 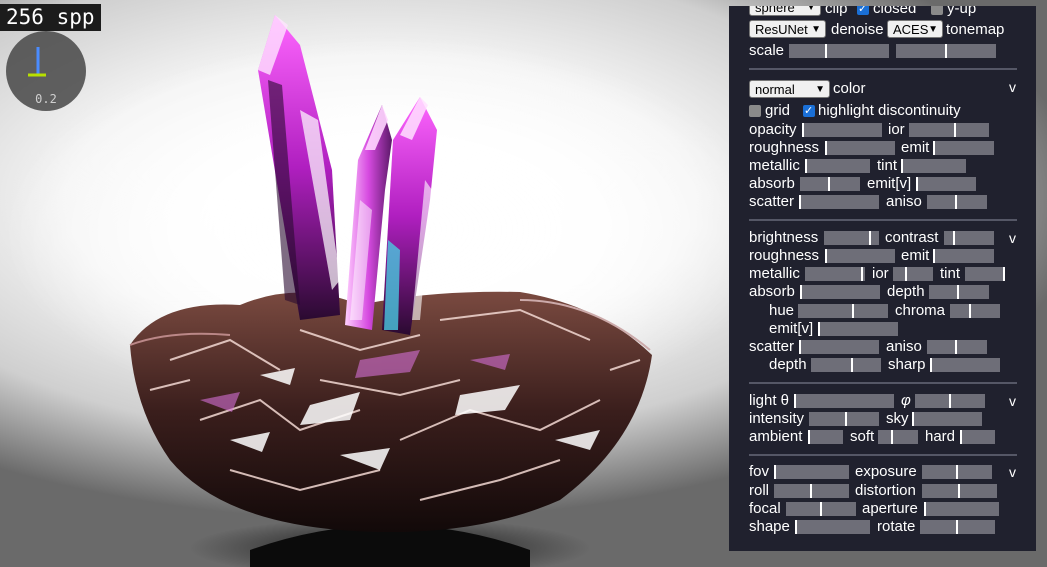 I want to click on medium-scatter-label: scatter, so click(x=772, y=346).